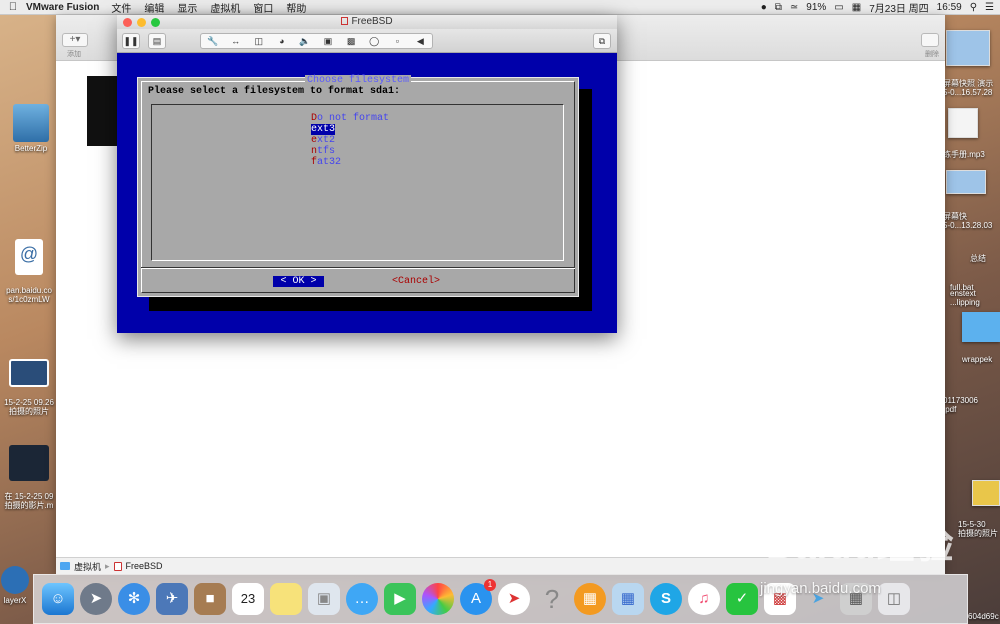 The width and height of the screenshot is (1000, 624). What do you see at coordinates (971, 221) in the screenshot?
I see `desktop-right-label-2: 屏幕快 5-0...13.28.03` at bounding box center [971, 221].